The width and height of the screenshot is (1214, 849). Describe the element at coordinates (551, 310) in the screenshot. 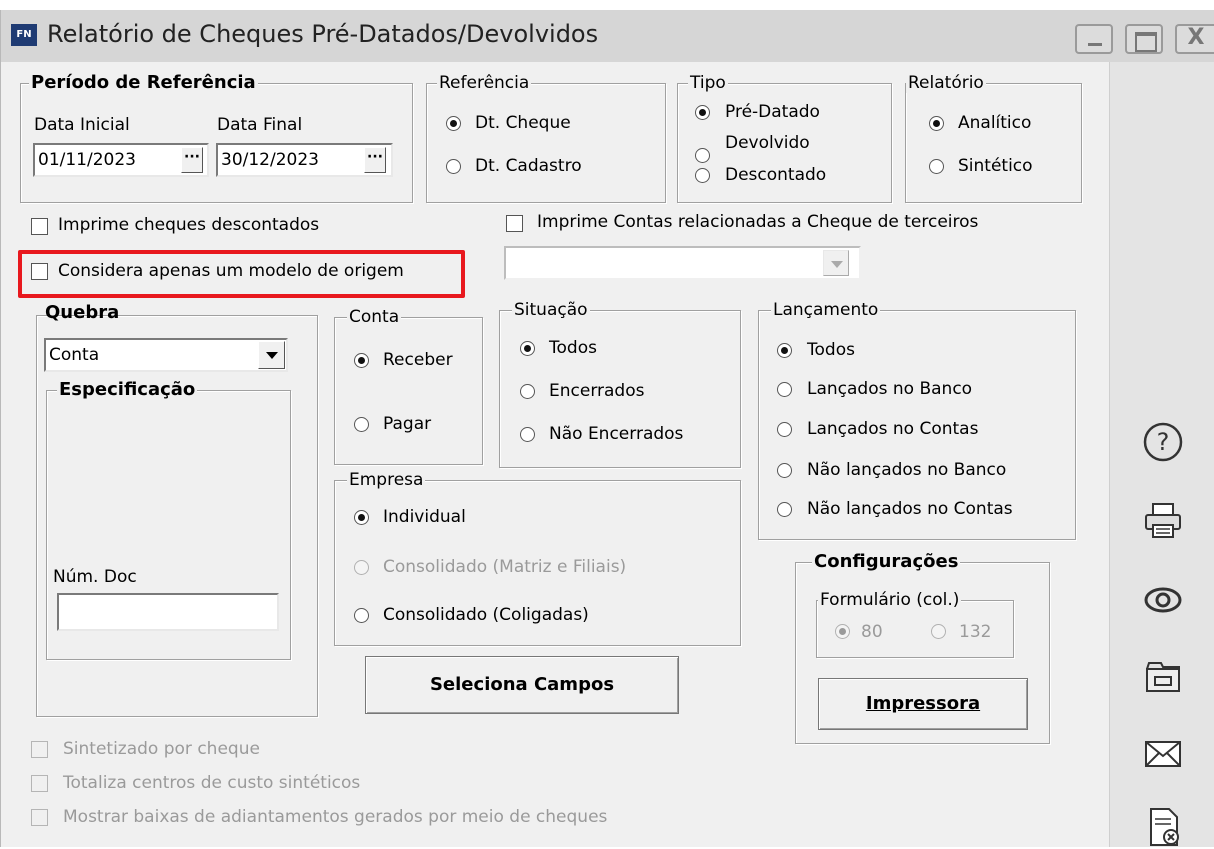

I see `situacao-legend: Situação` at that location.